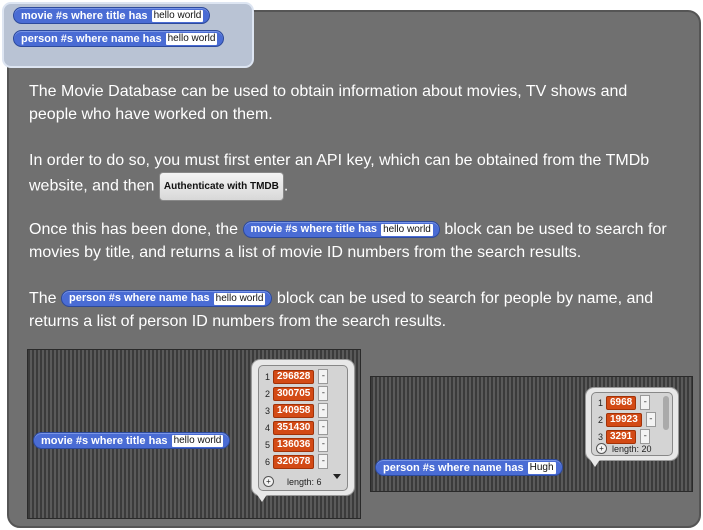  What do you see at coordinates (632, 448) in the screenshot?
I see `list-length: length: 20` at bounding box center [632, 448].